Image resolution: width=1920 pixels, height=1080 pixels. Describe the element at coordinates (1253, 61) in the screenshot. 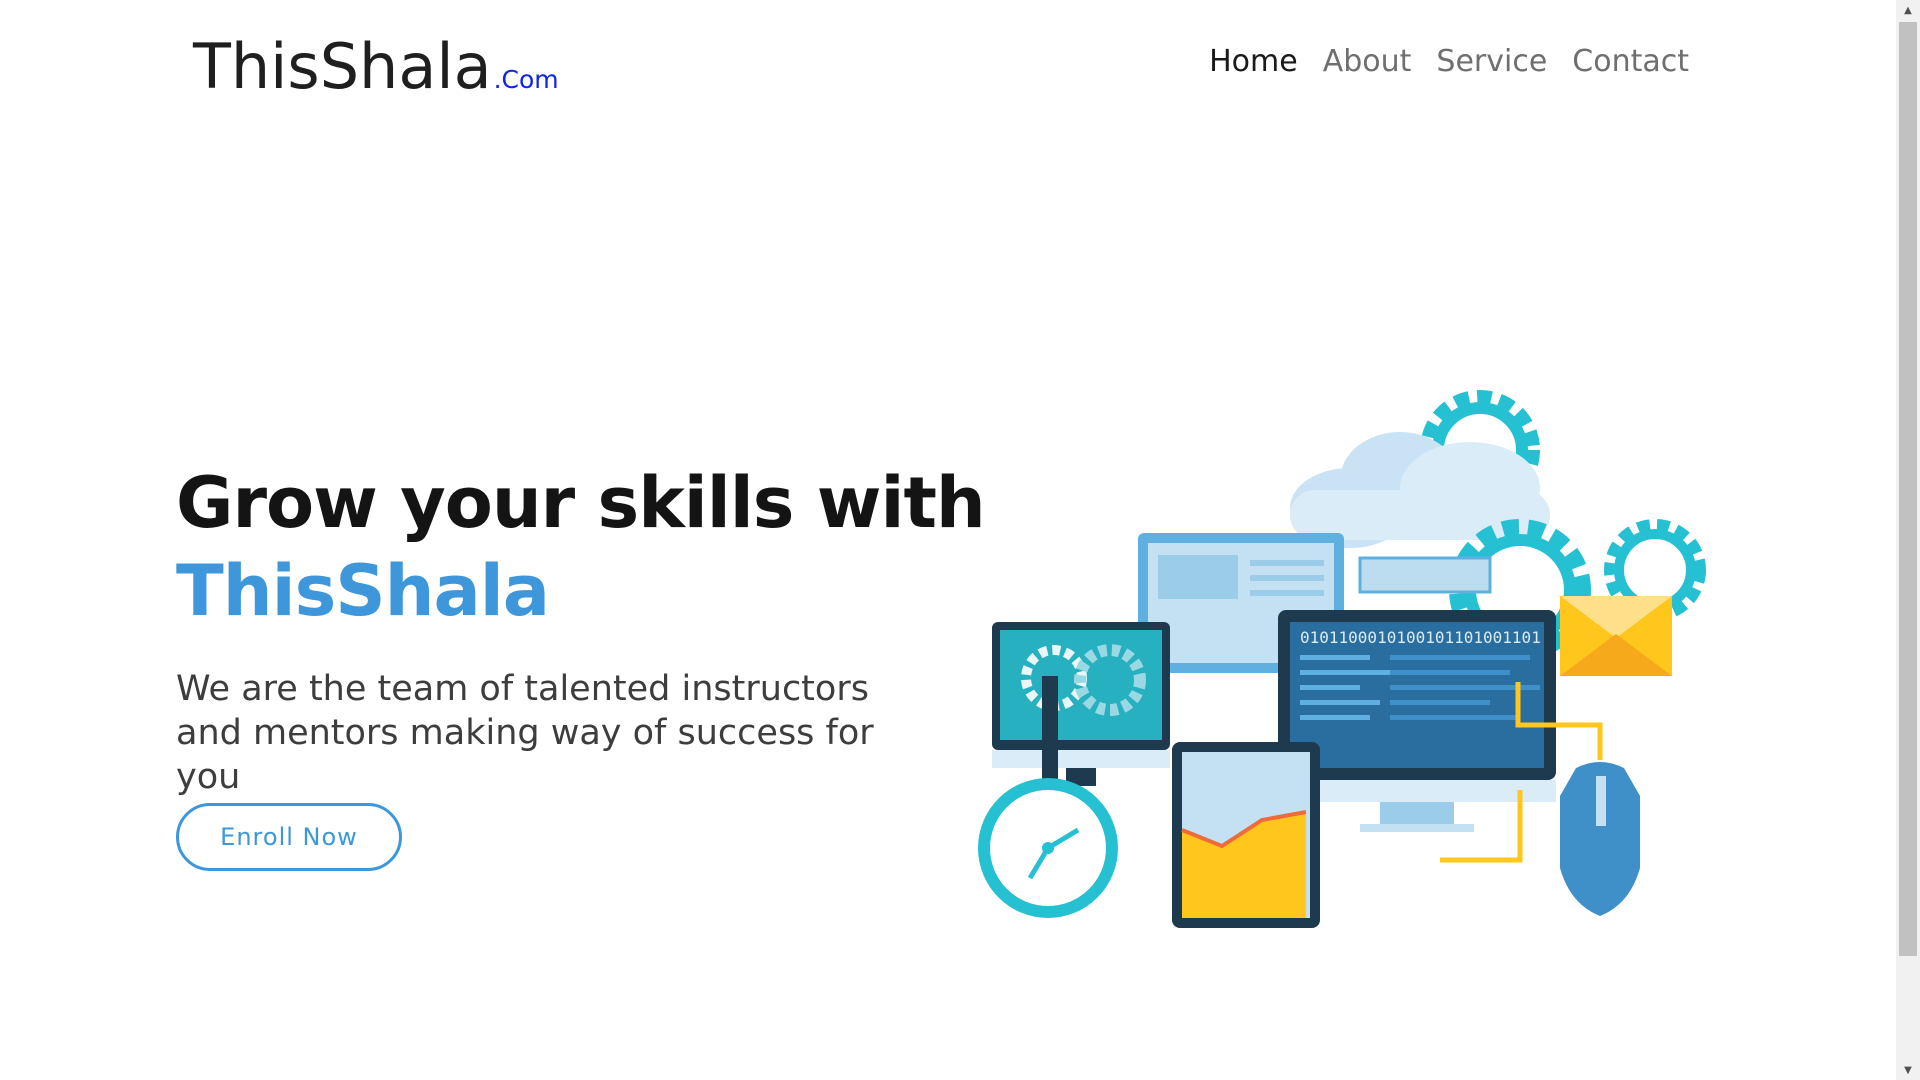

I see `nav-home: Home` at that location.